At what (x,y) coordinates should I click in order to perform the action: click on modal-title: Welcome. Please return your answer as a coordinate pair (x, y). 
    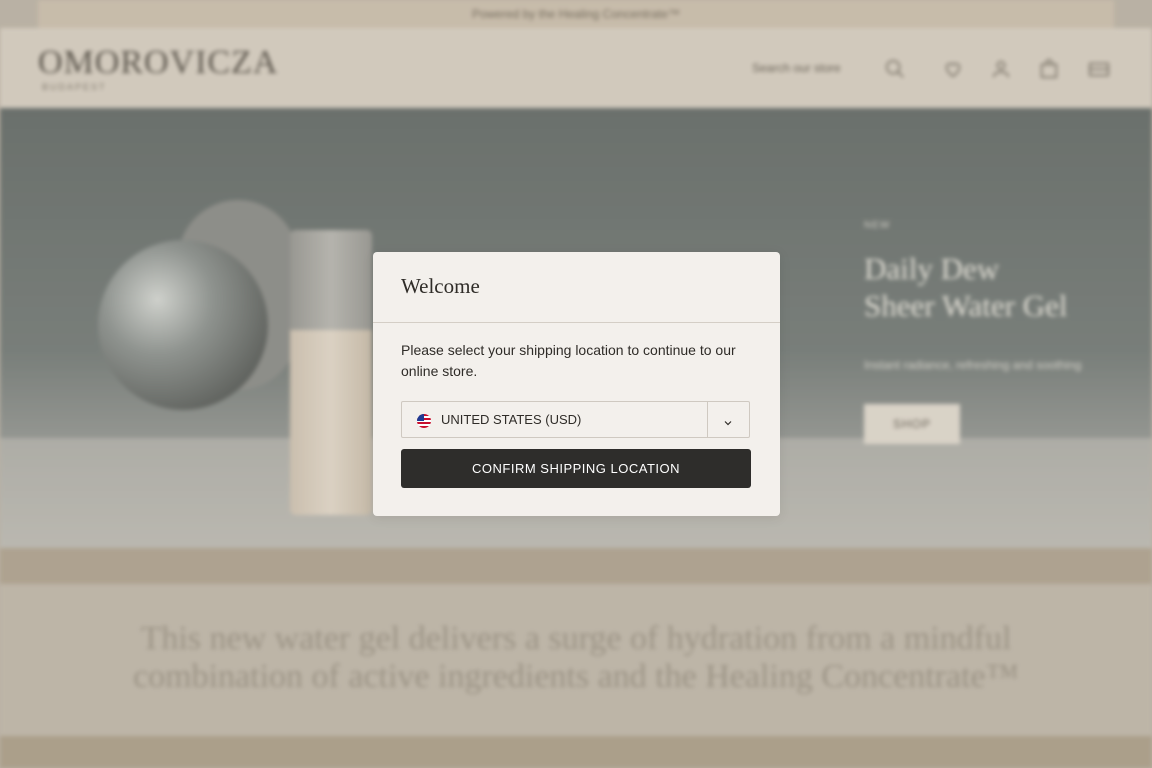
    Looking at the image, I should click on (440, 286).